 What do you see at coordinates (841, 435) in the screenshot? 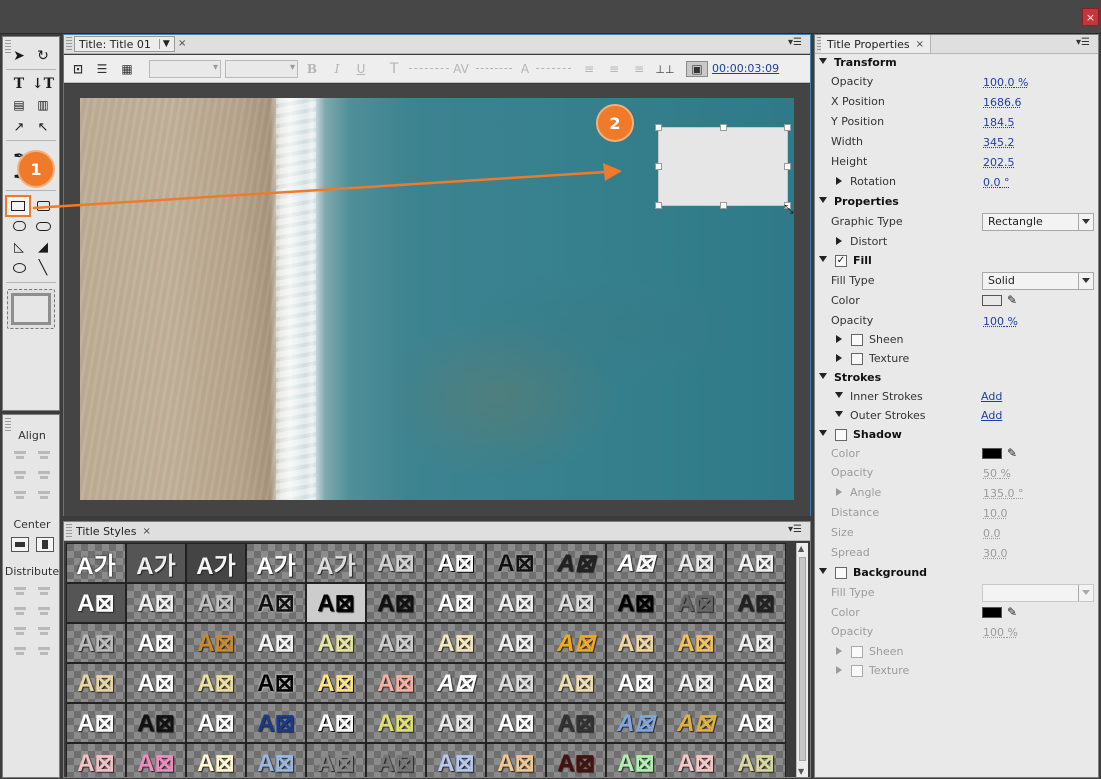
I see `shadow-checkbox` at bounding box center [841, 435].